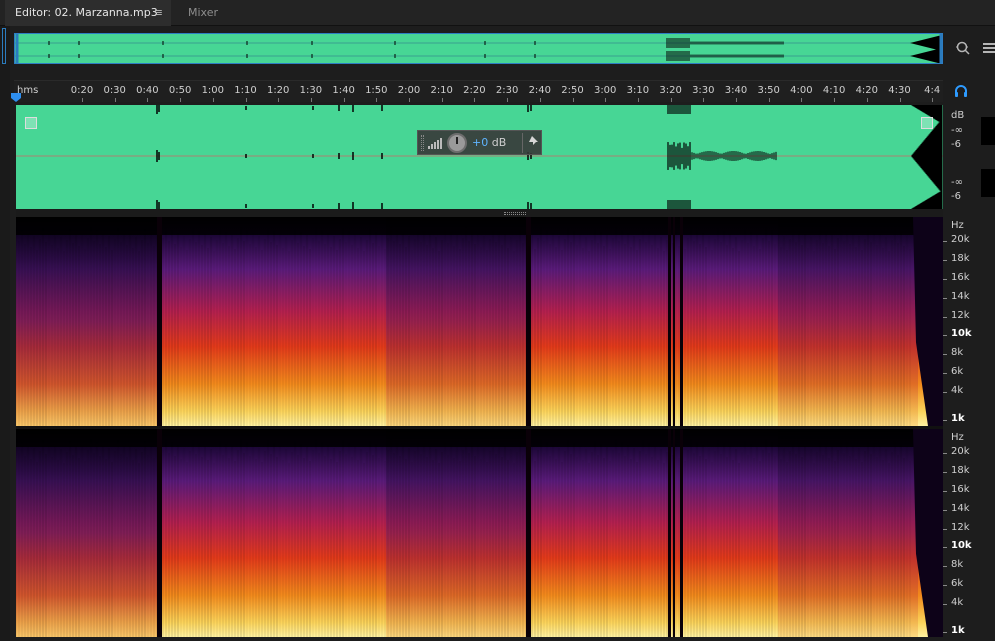 This screenshot has height=641, width=995. What do you see at coordinates (147, 90) in the screenshot?
I see `ruler-tick-label: 0:40` at bounding box center [147, 90].